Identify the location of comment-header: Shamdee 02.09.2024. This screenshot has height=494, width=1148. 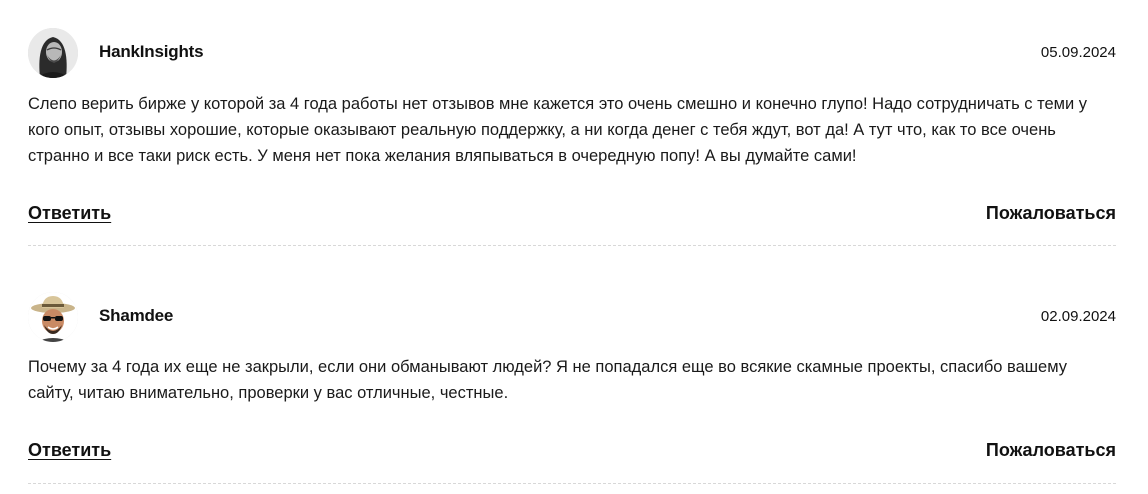
(572, 317).